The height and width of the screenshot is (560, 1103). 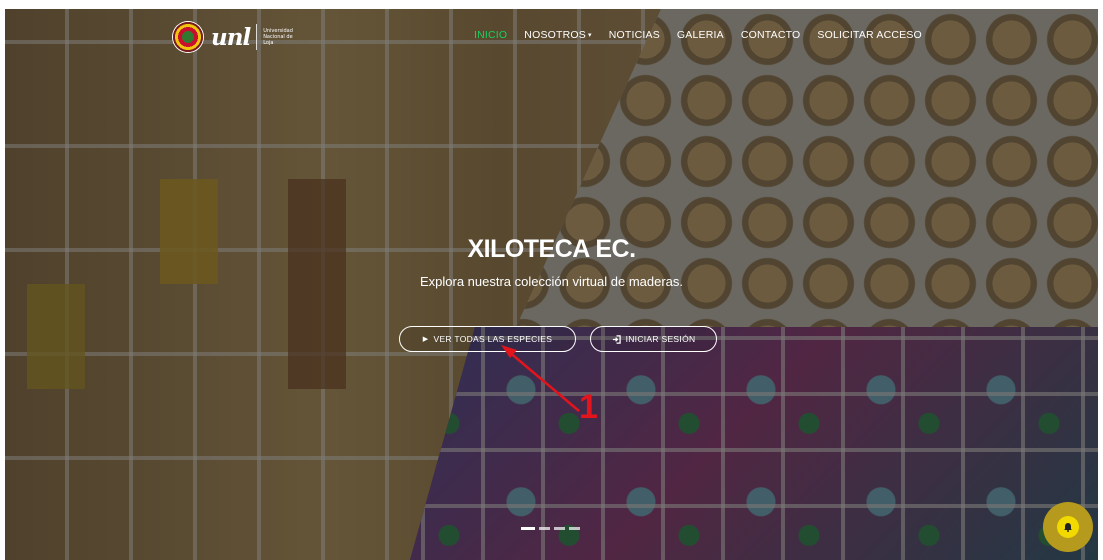 I want to click on university-crest-icon, so click(x=188, y=37).